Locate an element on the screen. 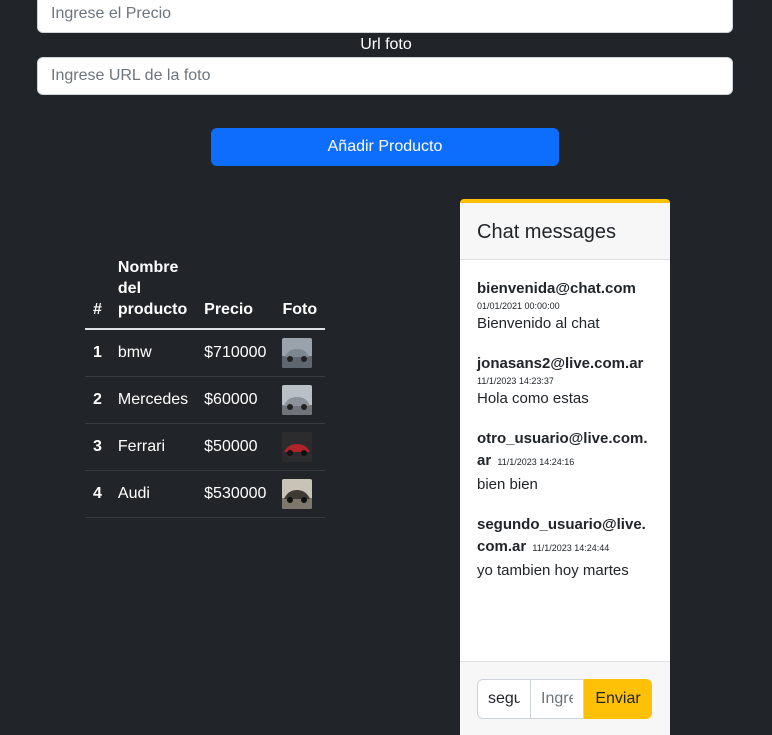 Image resolution: width=772 pixels, height=735 pixels. message-email: jonasans2@live.com.ar is located at coordinates (560, 363).